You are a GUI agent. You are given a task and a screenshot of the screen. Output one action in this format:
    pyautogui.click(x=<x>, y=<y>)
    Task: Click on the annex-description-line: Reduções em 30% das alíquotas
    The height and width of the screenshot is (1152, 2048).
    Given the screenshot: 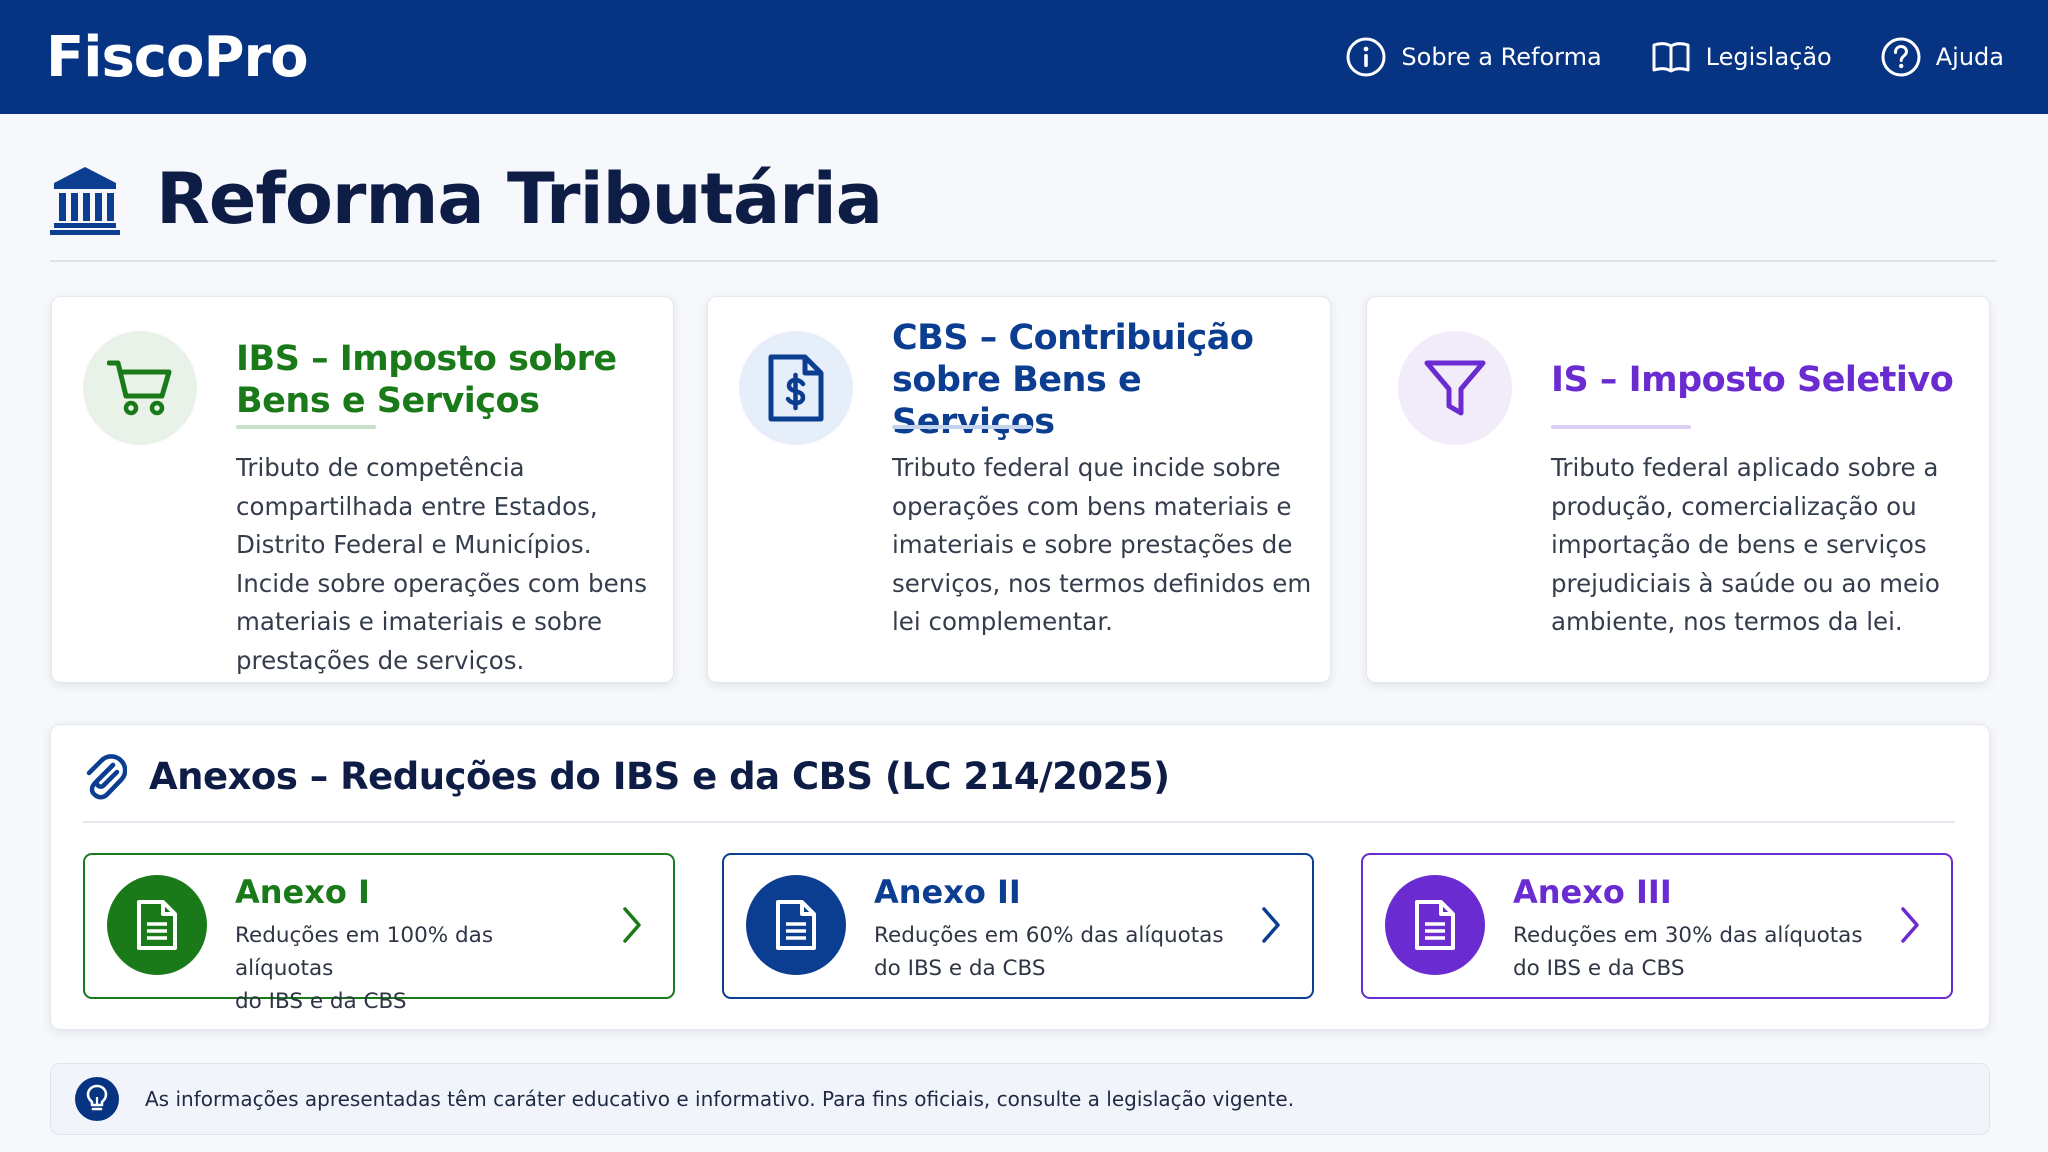 What is the action you would take?
    pyautogui.click(x=1688, y=935)
    